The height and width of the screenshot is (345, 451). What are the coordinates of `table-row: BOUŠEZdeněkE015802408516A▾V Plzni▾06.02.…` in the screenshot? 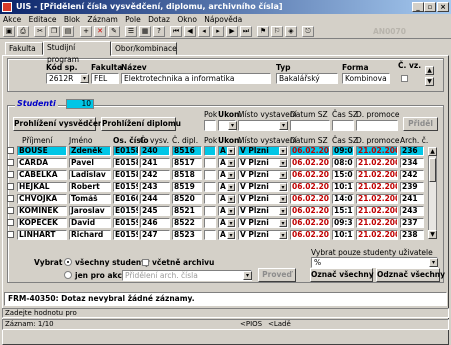 It's located at (215, 151).